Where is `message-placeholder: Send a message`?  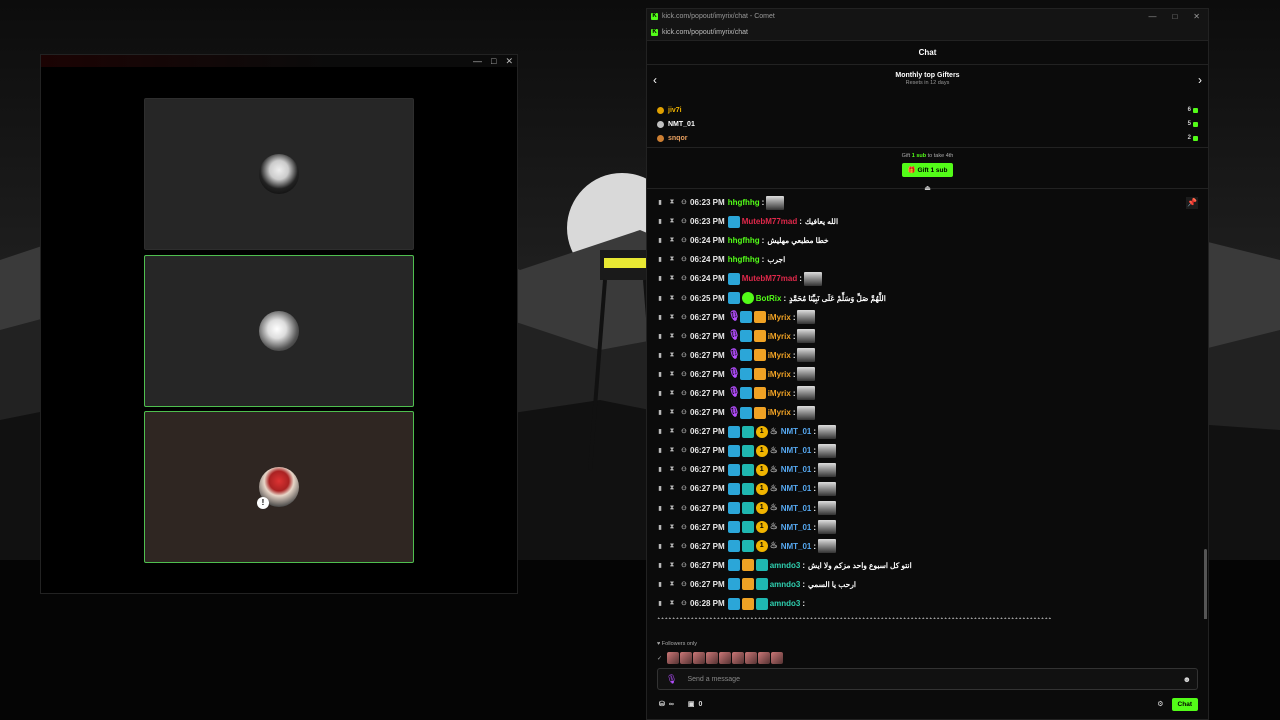
message-placeholder: Send a message is located at coordinates (713, 679).